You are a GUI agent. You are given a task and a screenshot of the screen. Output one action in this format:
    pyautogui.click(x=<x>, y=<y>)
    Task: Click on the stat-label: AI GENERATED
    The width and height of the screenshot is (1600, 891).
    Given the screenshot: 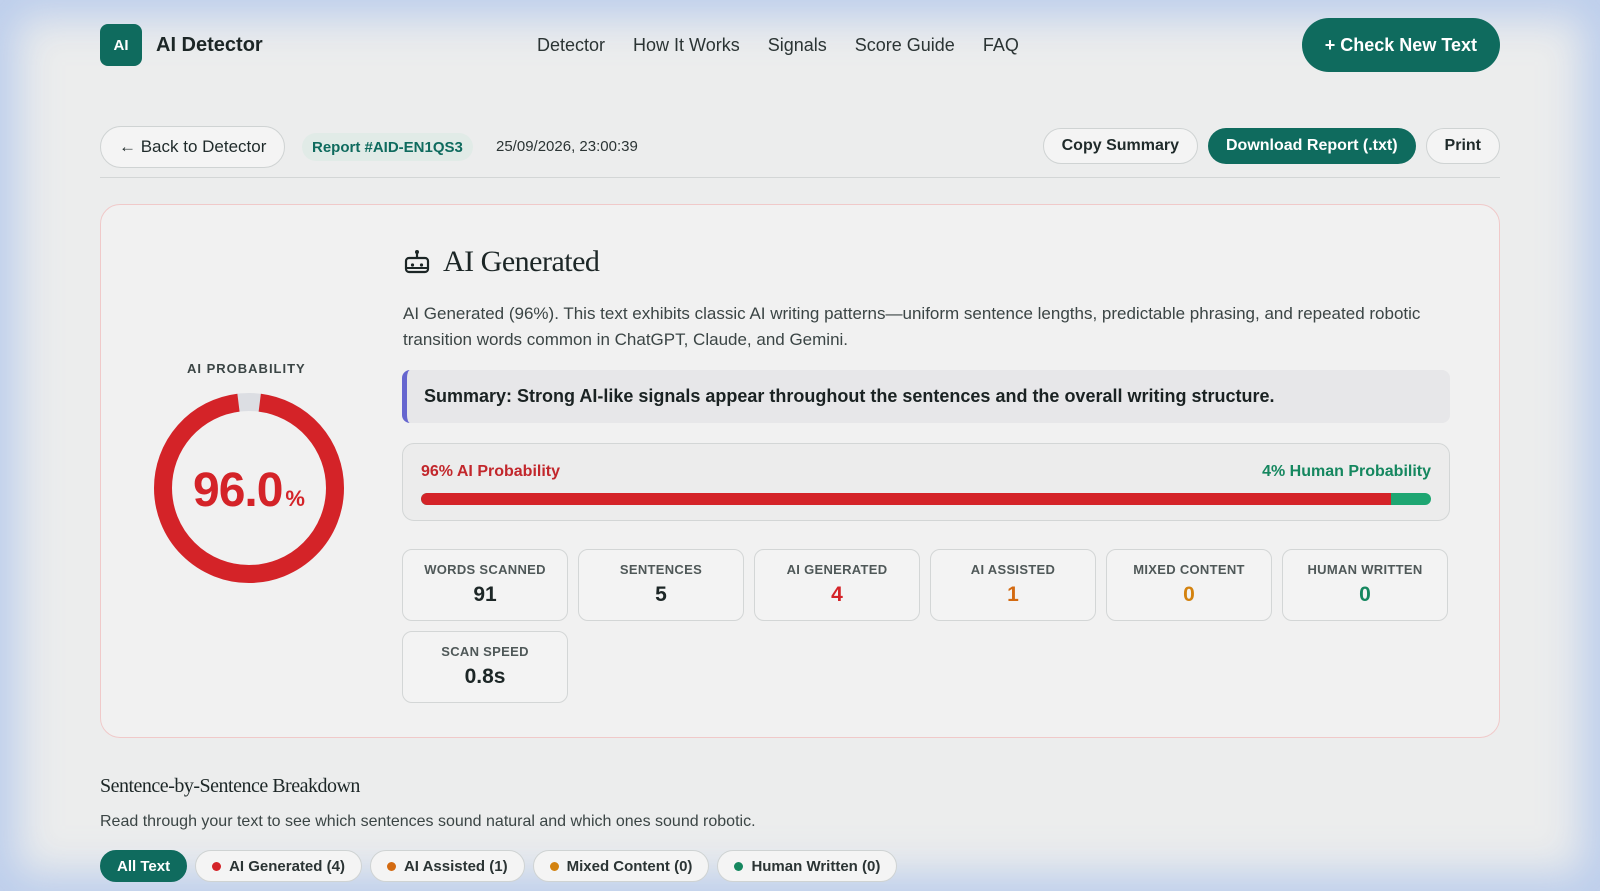 What is the action you would take?
    pyautogui.click(x=837, y=569)
    